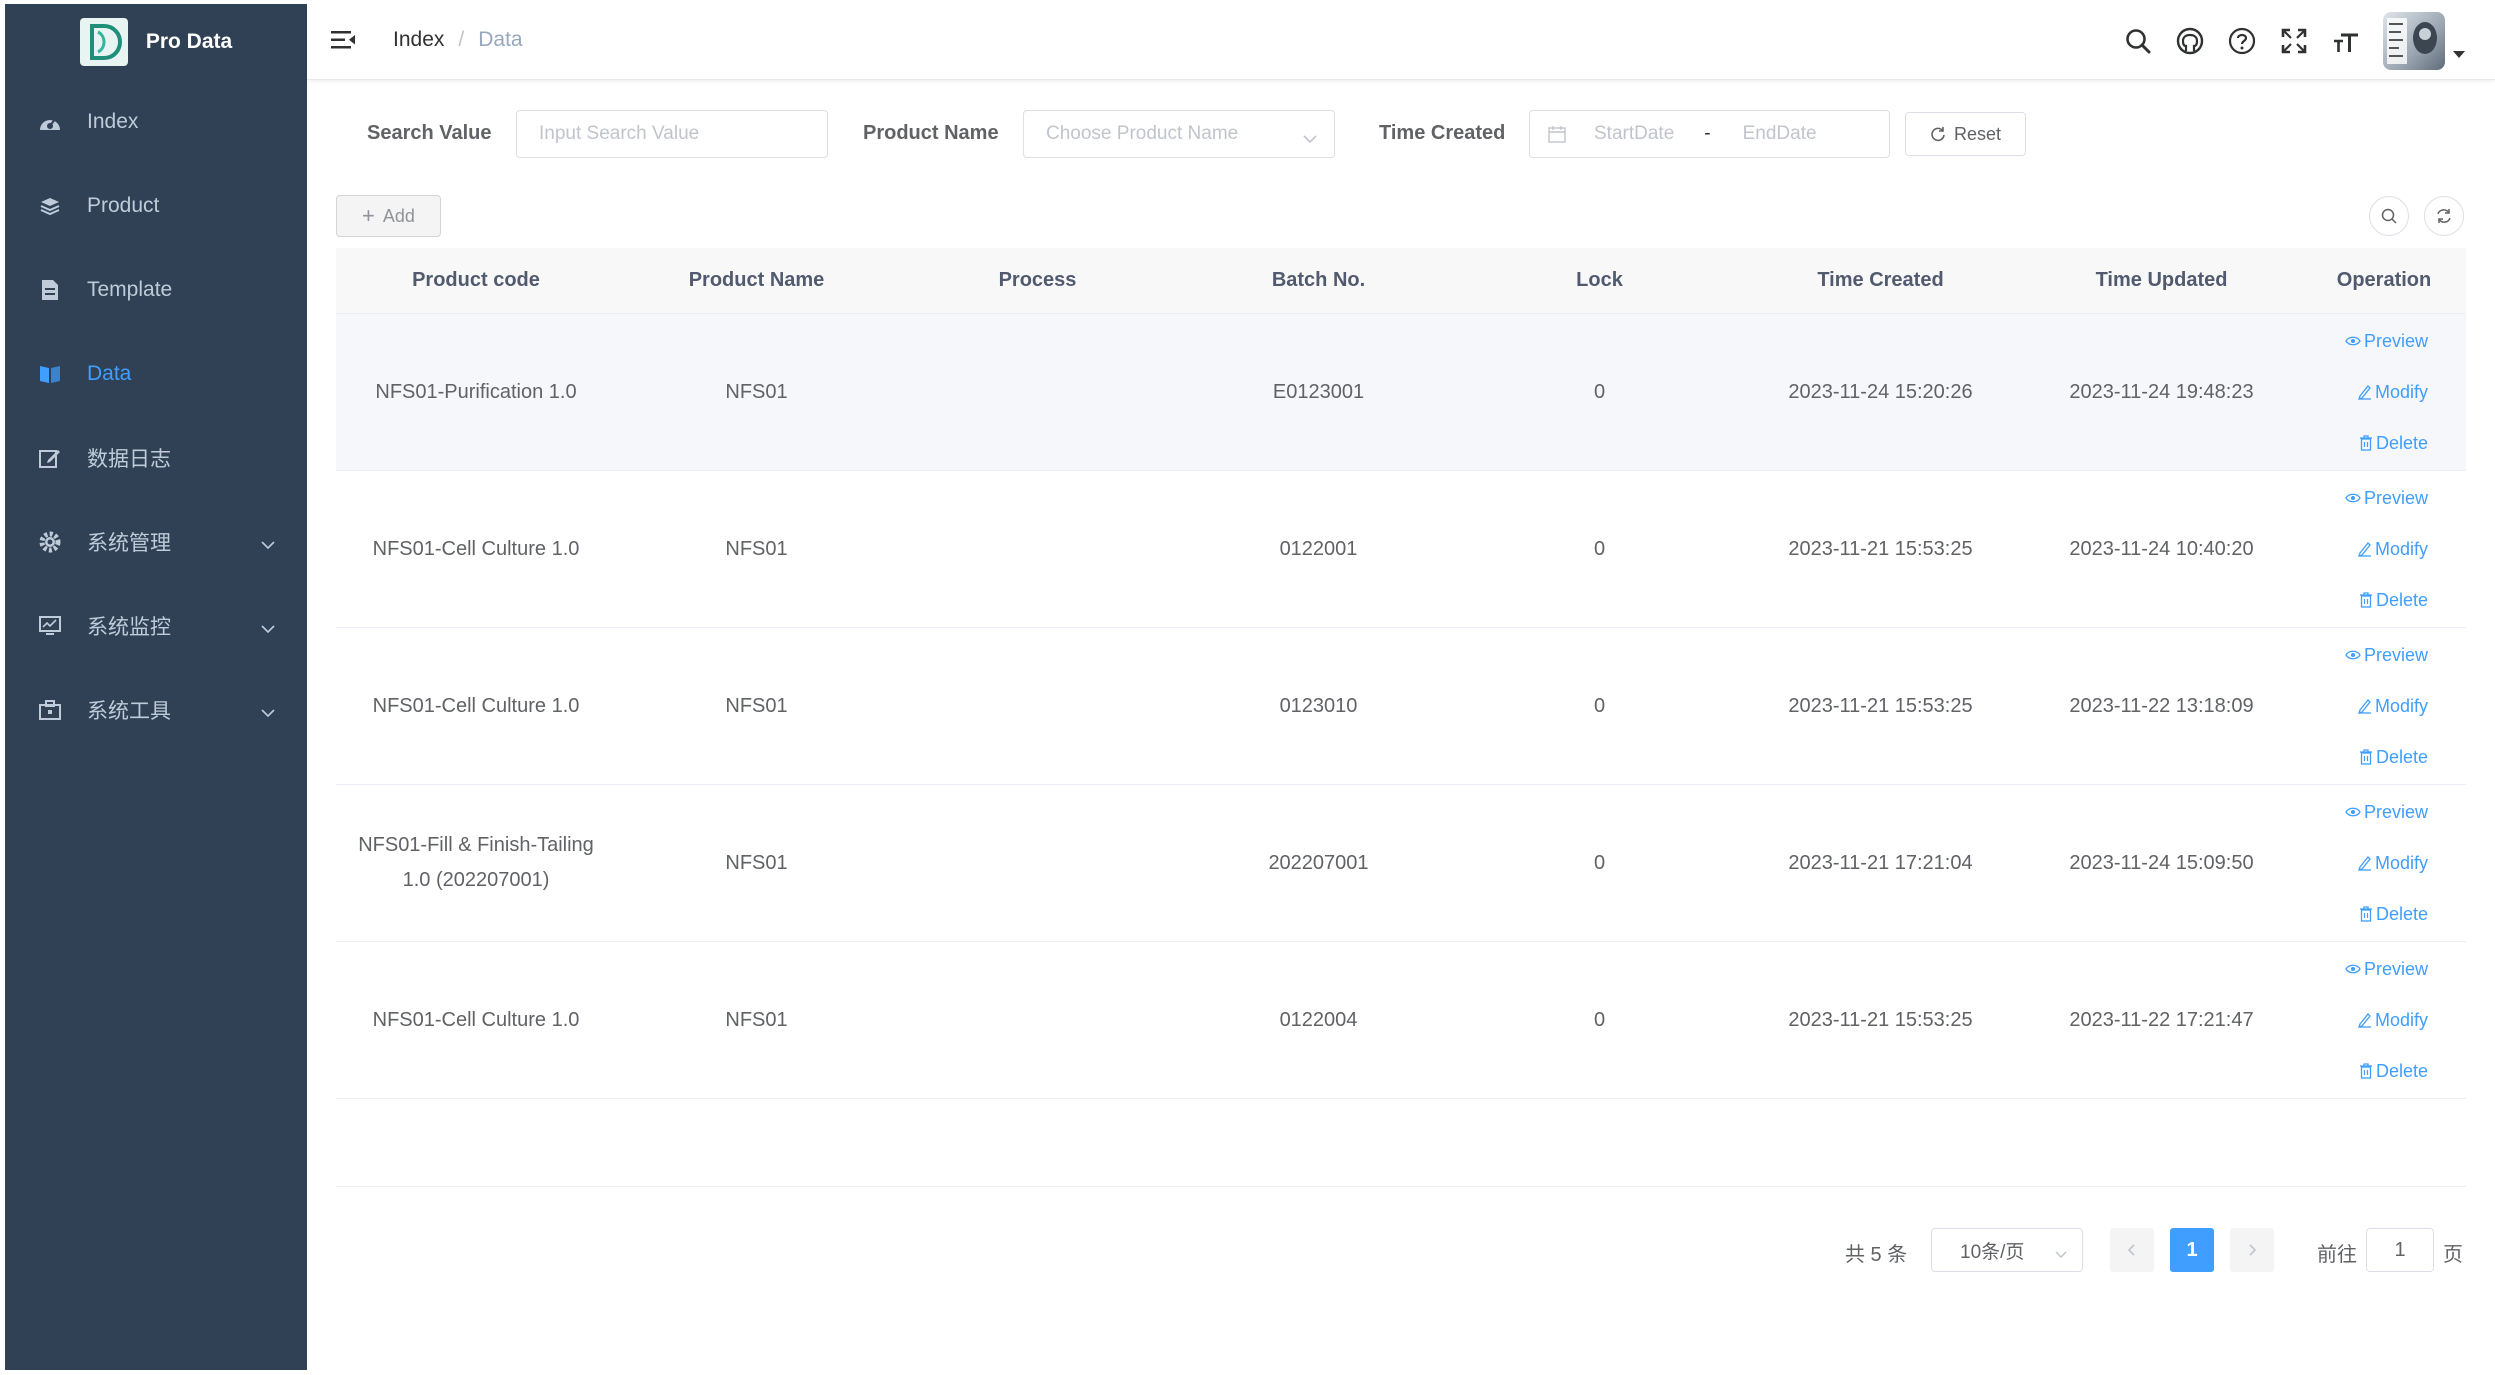 This screenshot has height=1375, width=2495. I want to click on prev-page-button, so click(2132, 1250).